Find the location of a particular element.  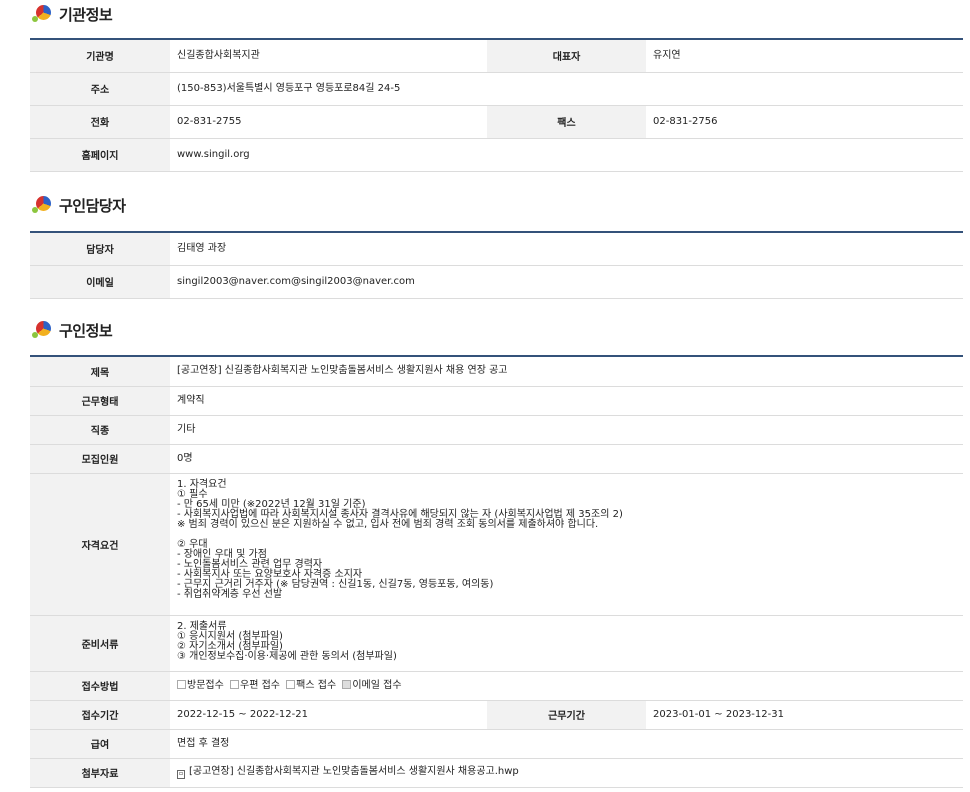

table-row: 모집인원 0명 is located at coordinates (497, 459).